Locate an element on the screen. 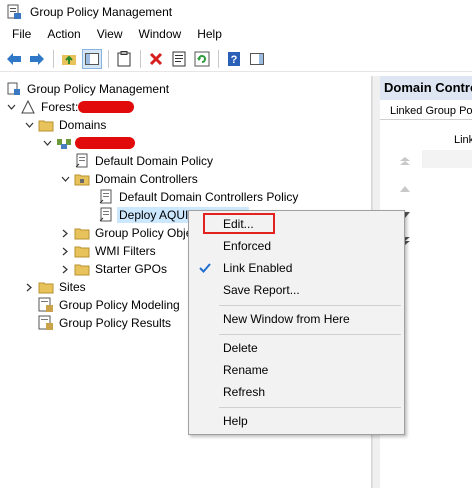  tree-item-default-dc-policy: Default Domain Controllers Policy is located at coordinates (199, 197).